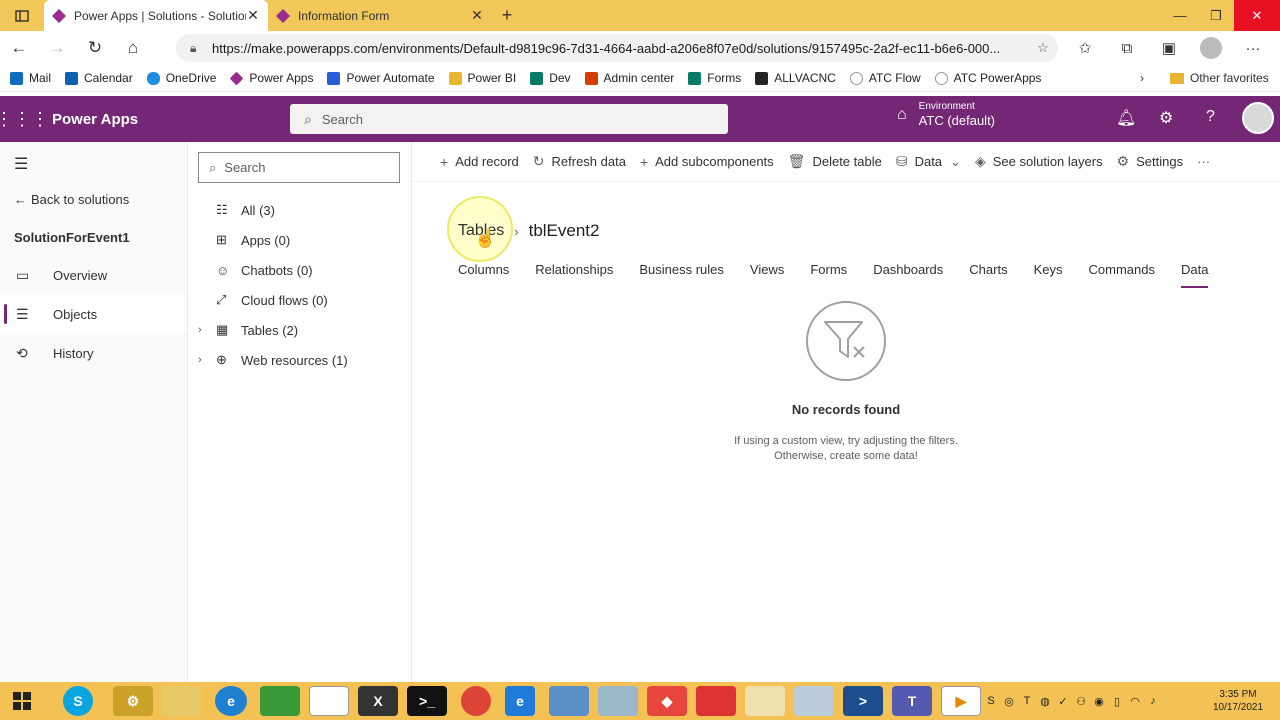 The height and width of the screenshot is (720, 1280). I want to click on browser-tab-information-form: Information Form ✕, so click(380, 15).